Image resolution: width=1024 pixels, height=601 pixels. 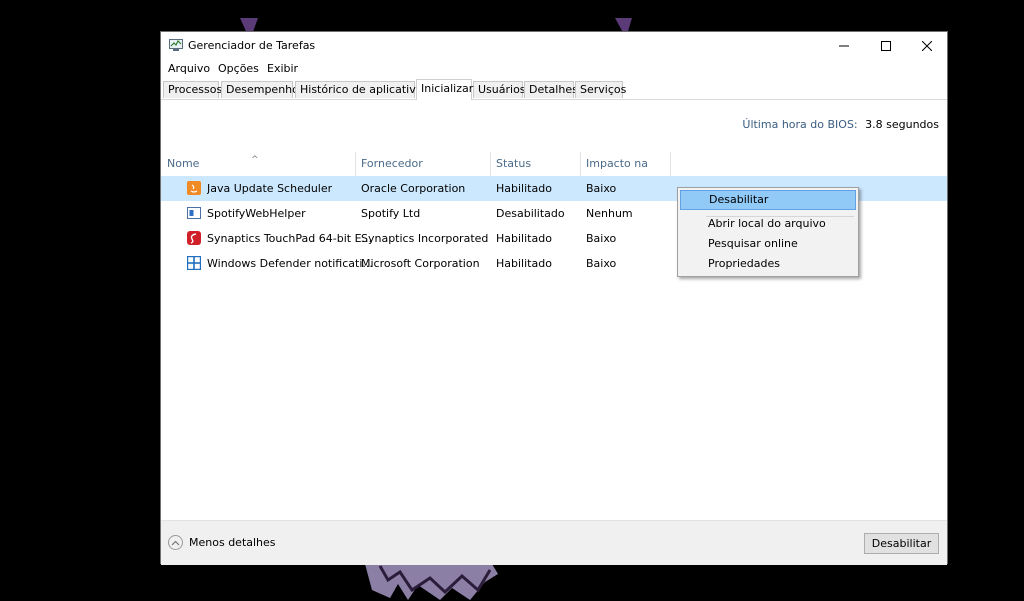 I want to click on column-divider, so click(x=670, y=164).